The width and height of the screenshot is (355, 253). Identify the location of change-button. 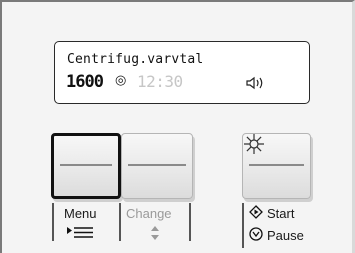
(157, 166).